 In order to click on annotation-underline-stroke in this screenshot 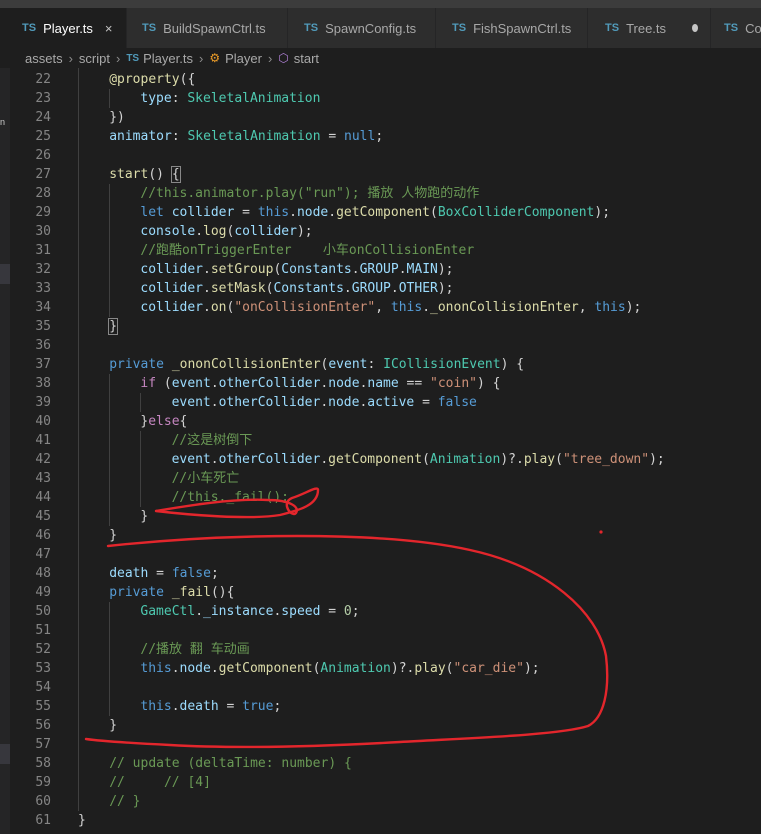, I will do `click(237, 503)`.